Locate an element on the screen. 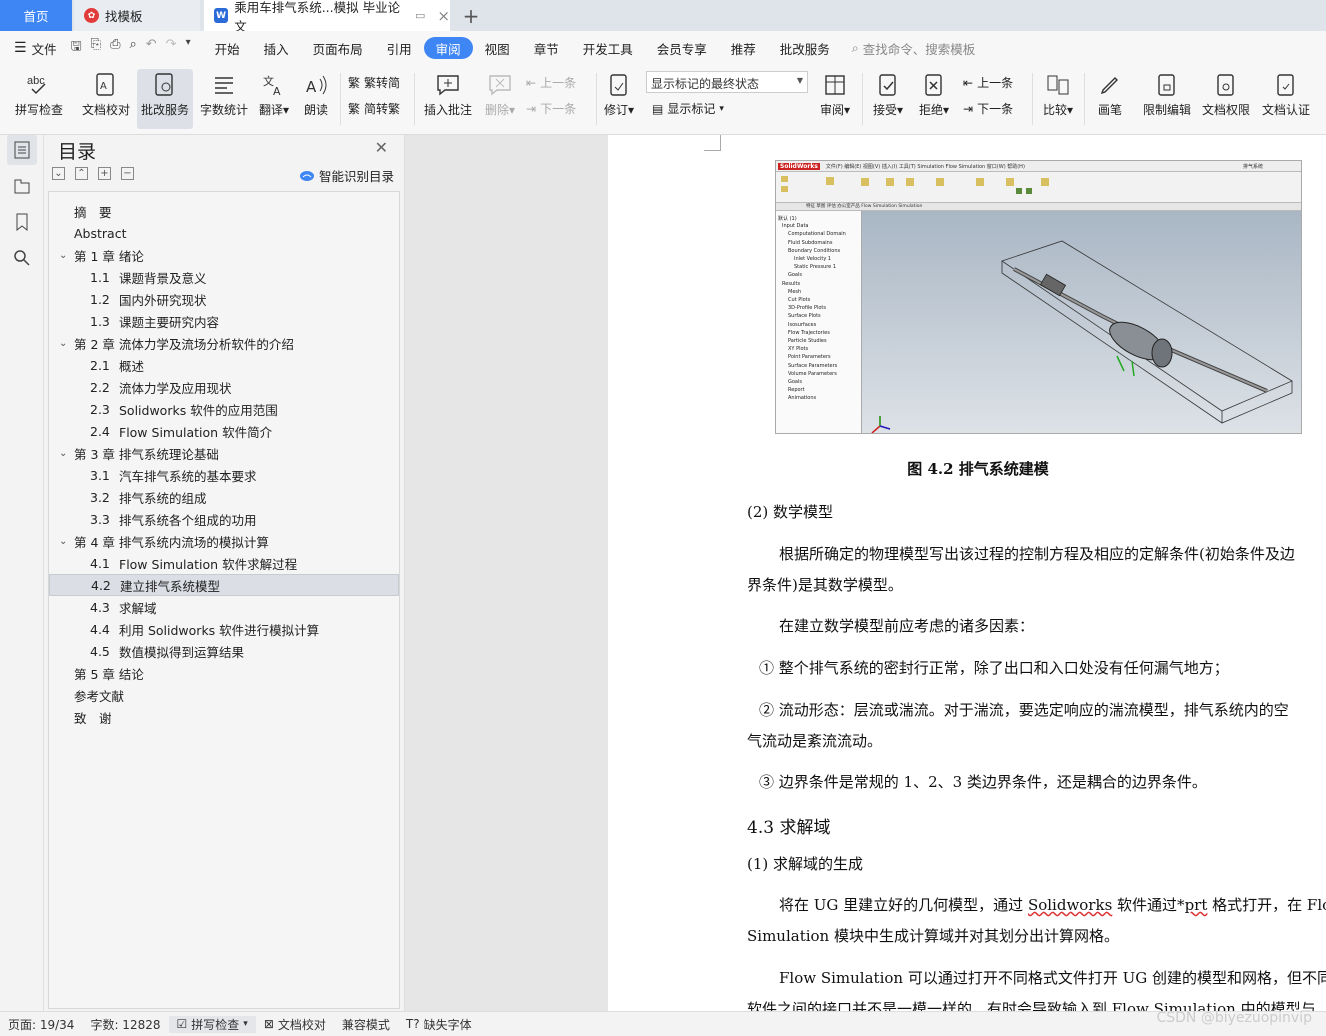 This screenshot has width=1326, height=1036. bookmark-icon is located at coordinates (22, 222).